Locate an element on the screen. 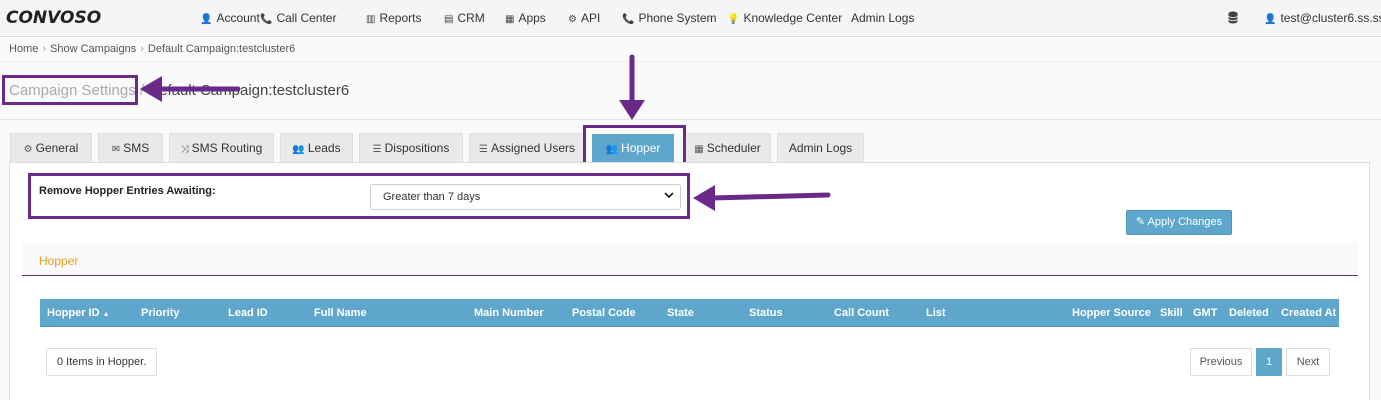  col-created-at: Created At is located at coordinates (1308, 313).